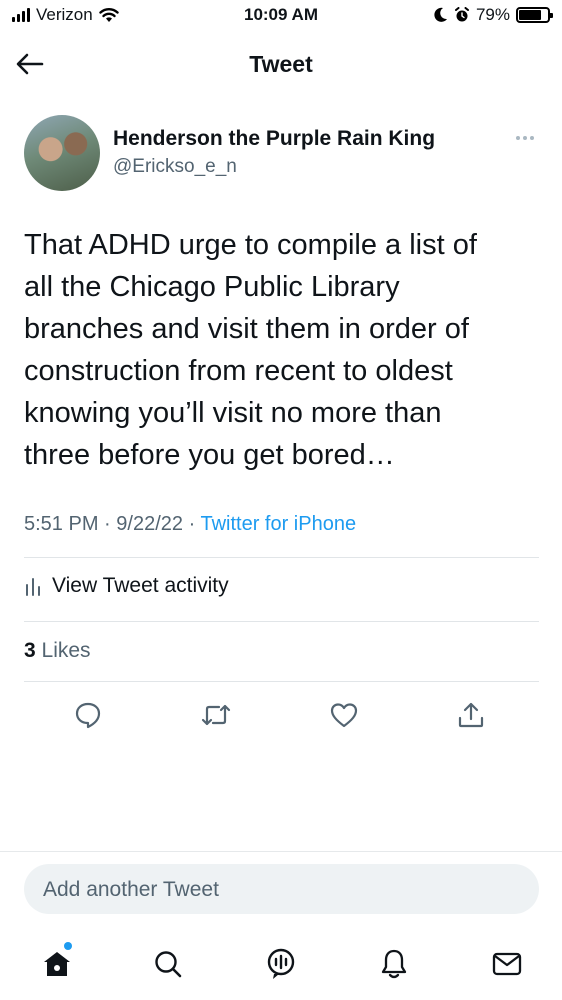  Describe the element at coordinates (62, 153) in the screenshot. I see `avatar` at that location.